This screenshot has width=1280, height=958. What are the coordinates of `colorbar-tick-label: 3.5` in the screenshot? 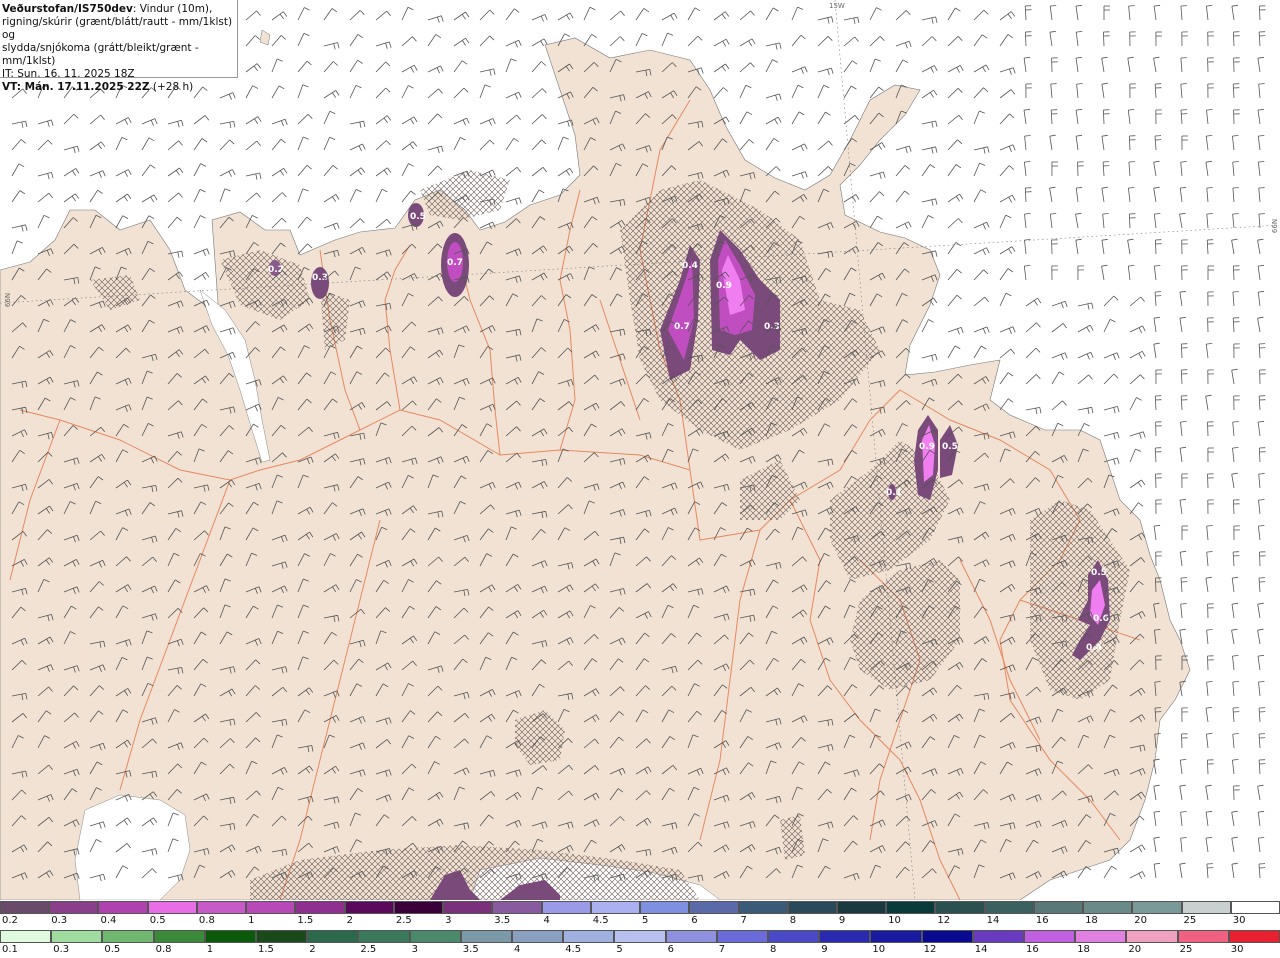 It's located at (502, 920).